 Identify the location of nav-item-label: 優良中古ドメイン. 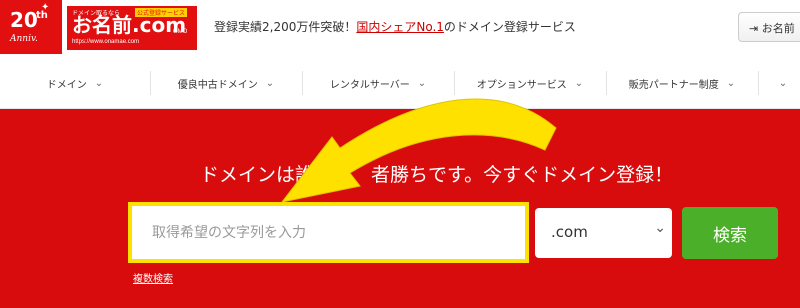
(217, 85).